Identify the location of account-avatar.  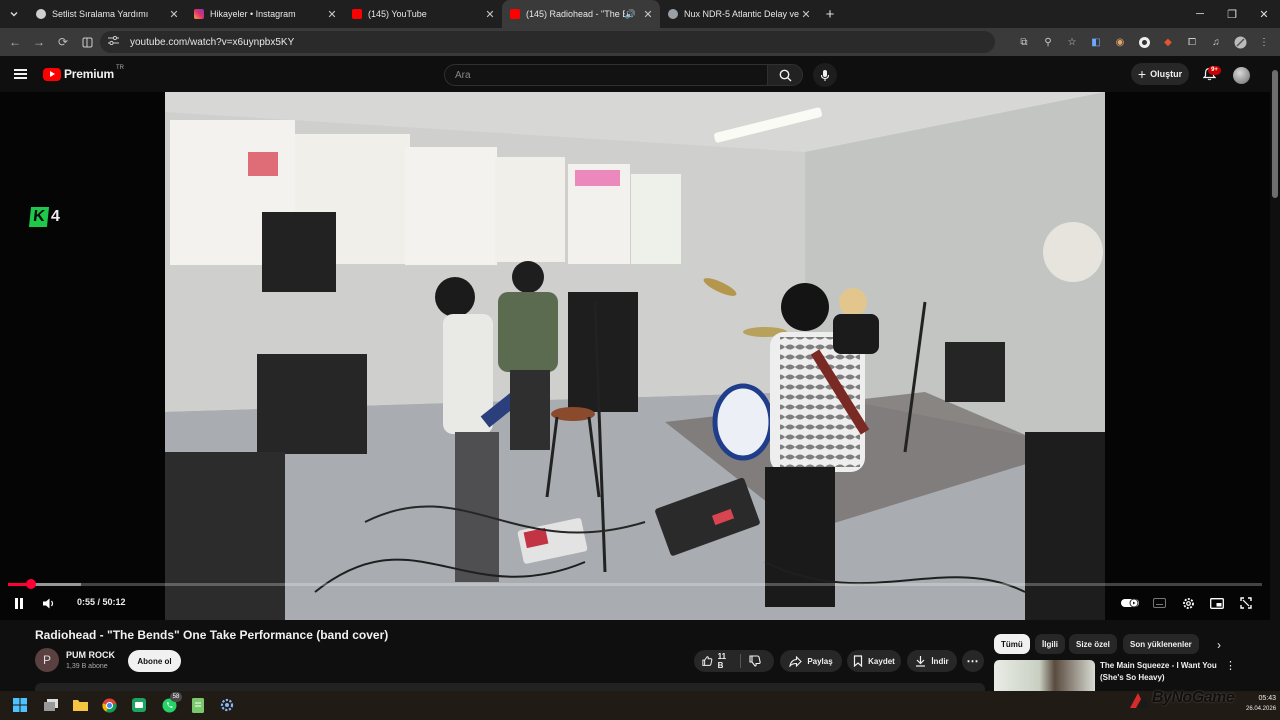
(1241, 75).